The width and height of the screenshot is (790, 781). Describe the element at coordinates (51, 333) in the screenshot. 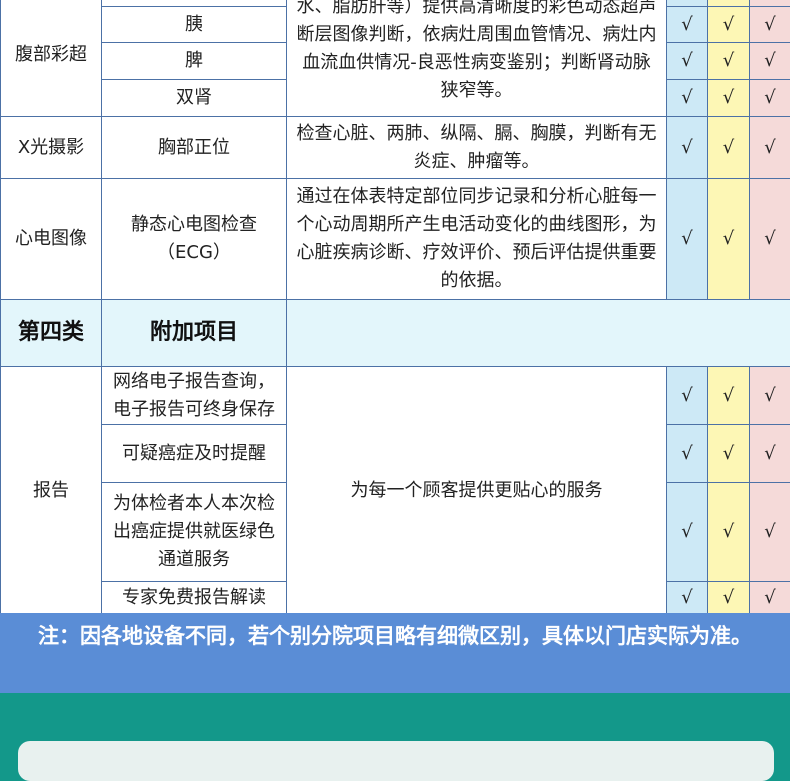

I see `section-number: 第四类` at that location.